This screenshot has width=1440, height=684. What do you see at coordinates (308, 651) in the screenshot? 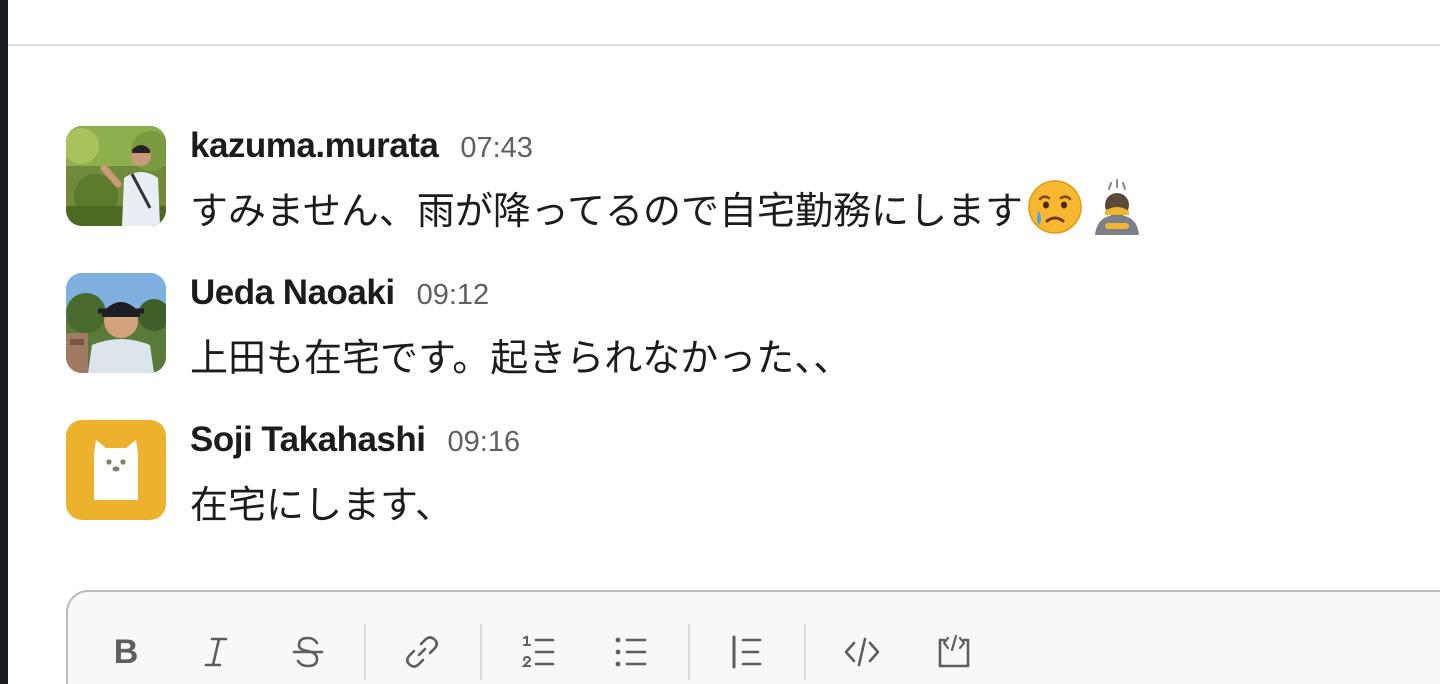
I see `strikethrough-icon` at bounding box center [308, 651].